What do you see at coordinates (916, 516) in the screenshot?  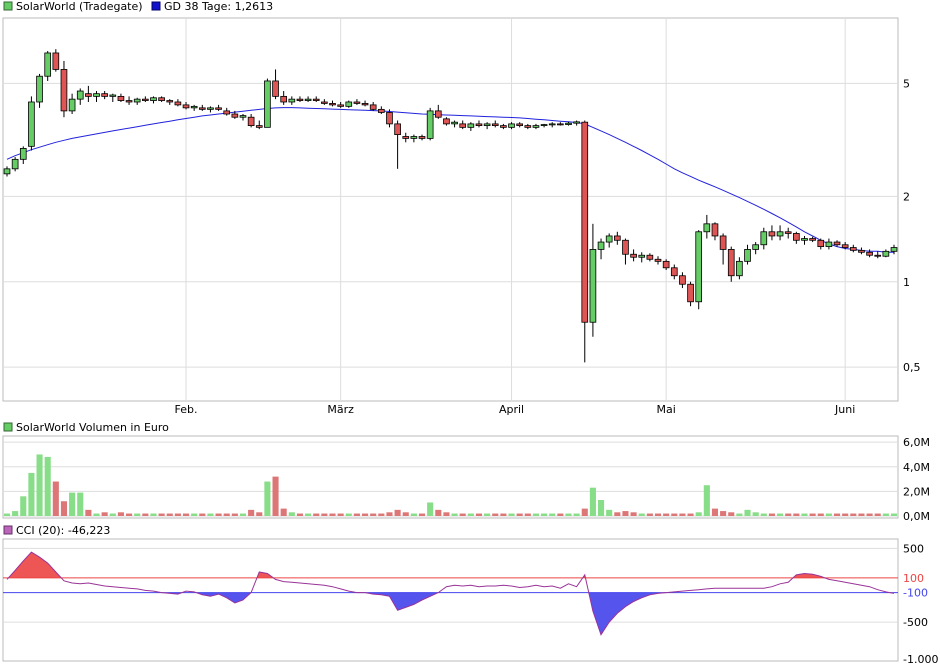 I see `volume-tick-label: 0,0M` at bounding box center [916, 516].